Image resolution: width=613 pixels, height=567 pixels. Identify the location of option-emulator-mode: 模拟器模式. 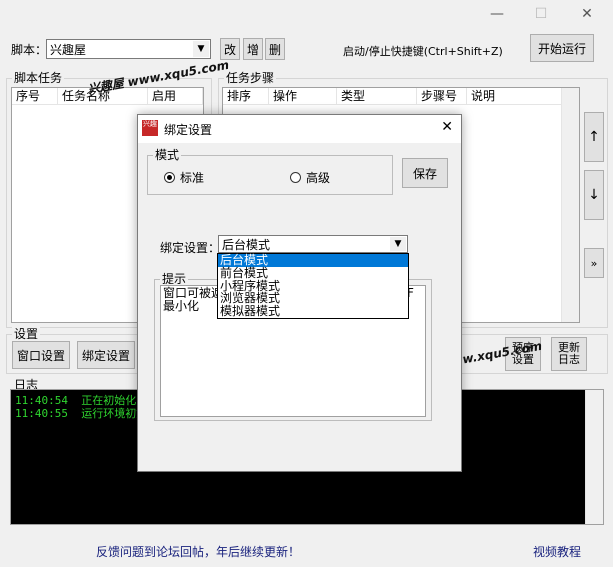
(313, 311).